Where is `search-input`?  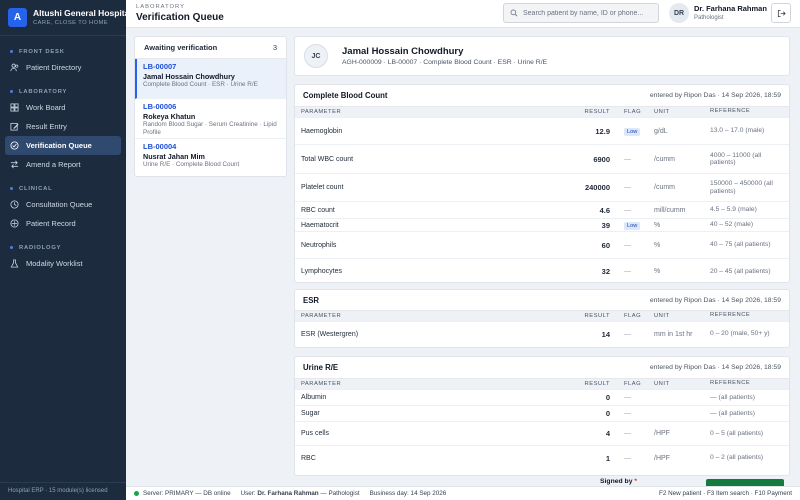
search-input is located at coordinates (586, 13).